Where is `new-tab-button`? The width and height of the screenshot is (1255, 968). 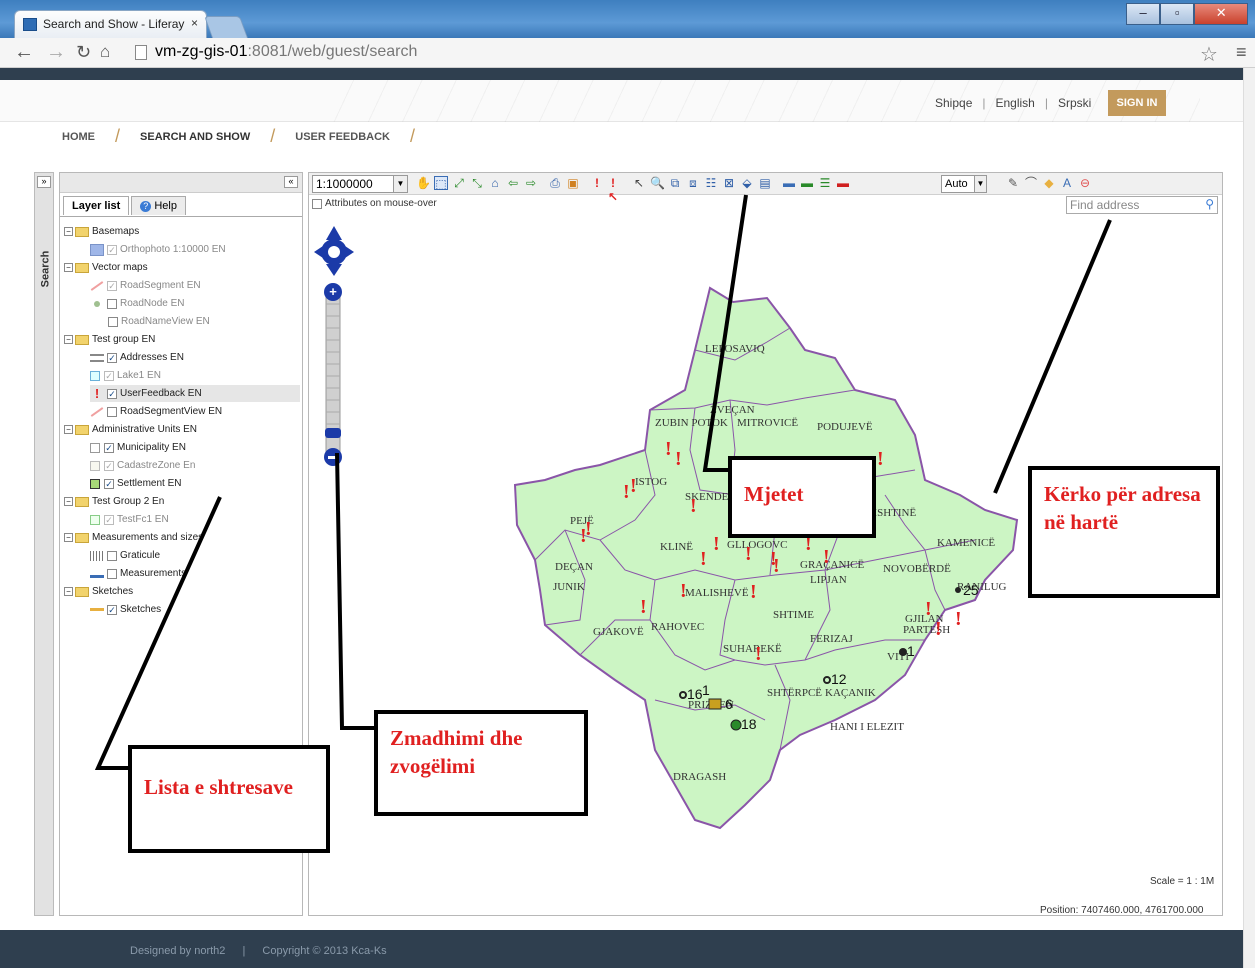
new-tab-button is located at coordinates (226, 27).